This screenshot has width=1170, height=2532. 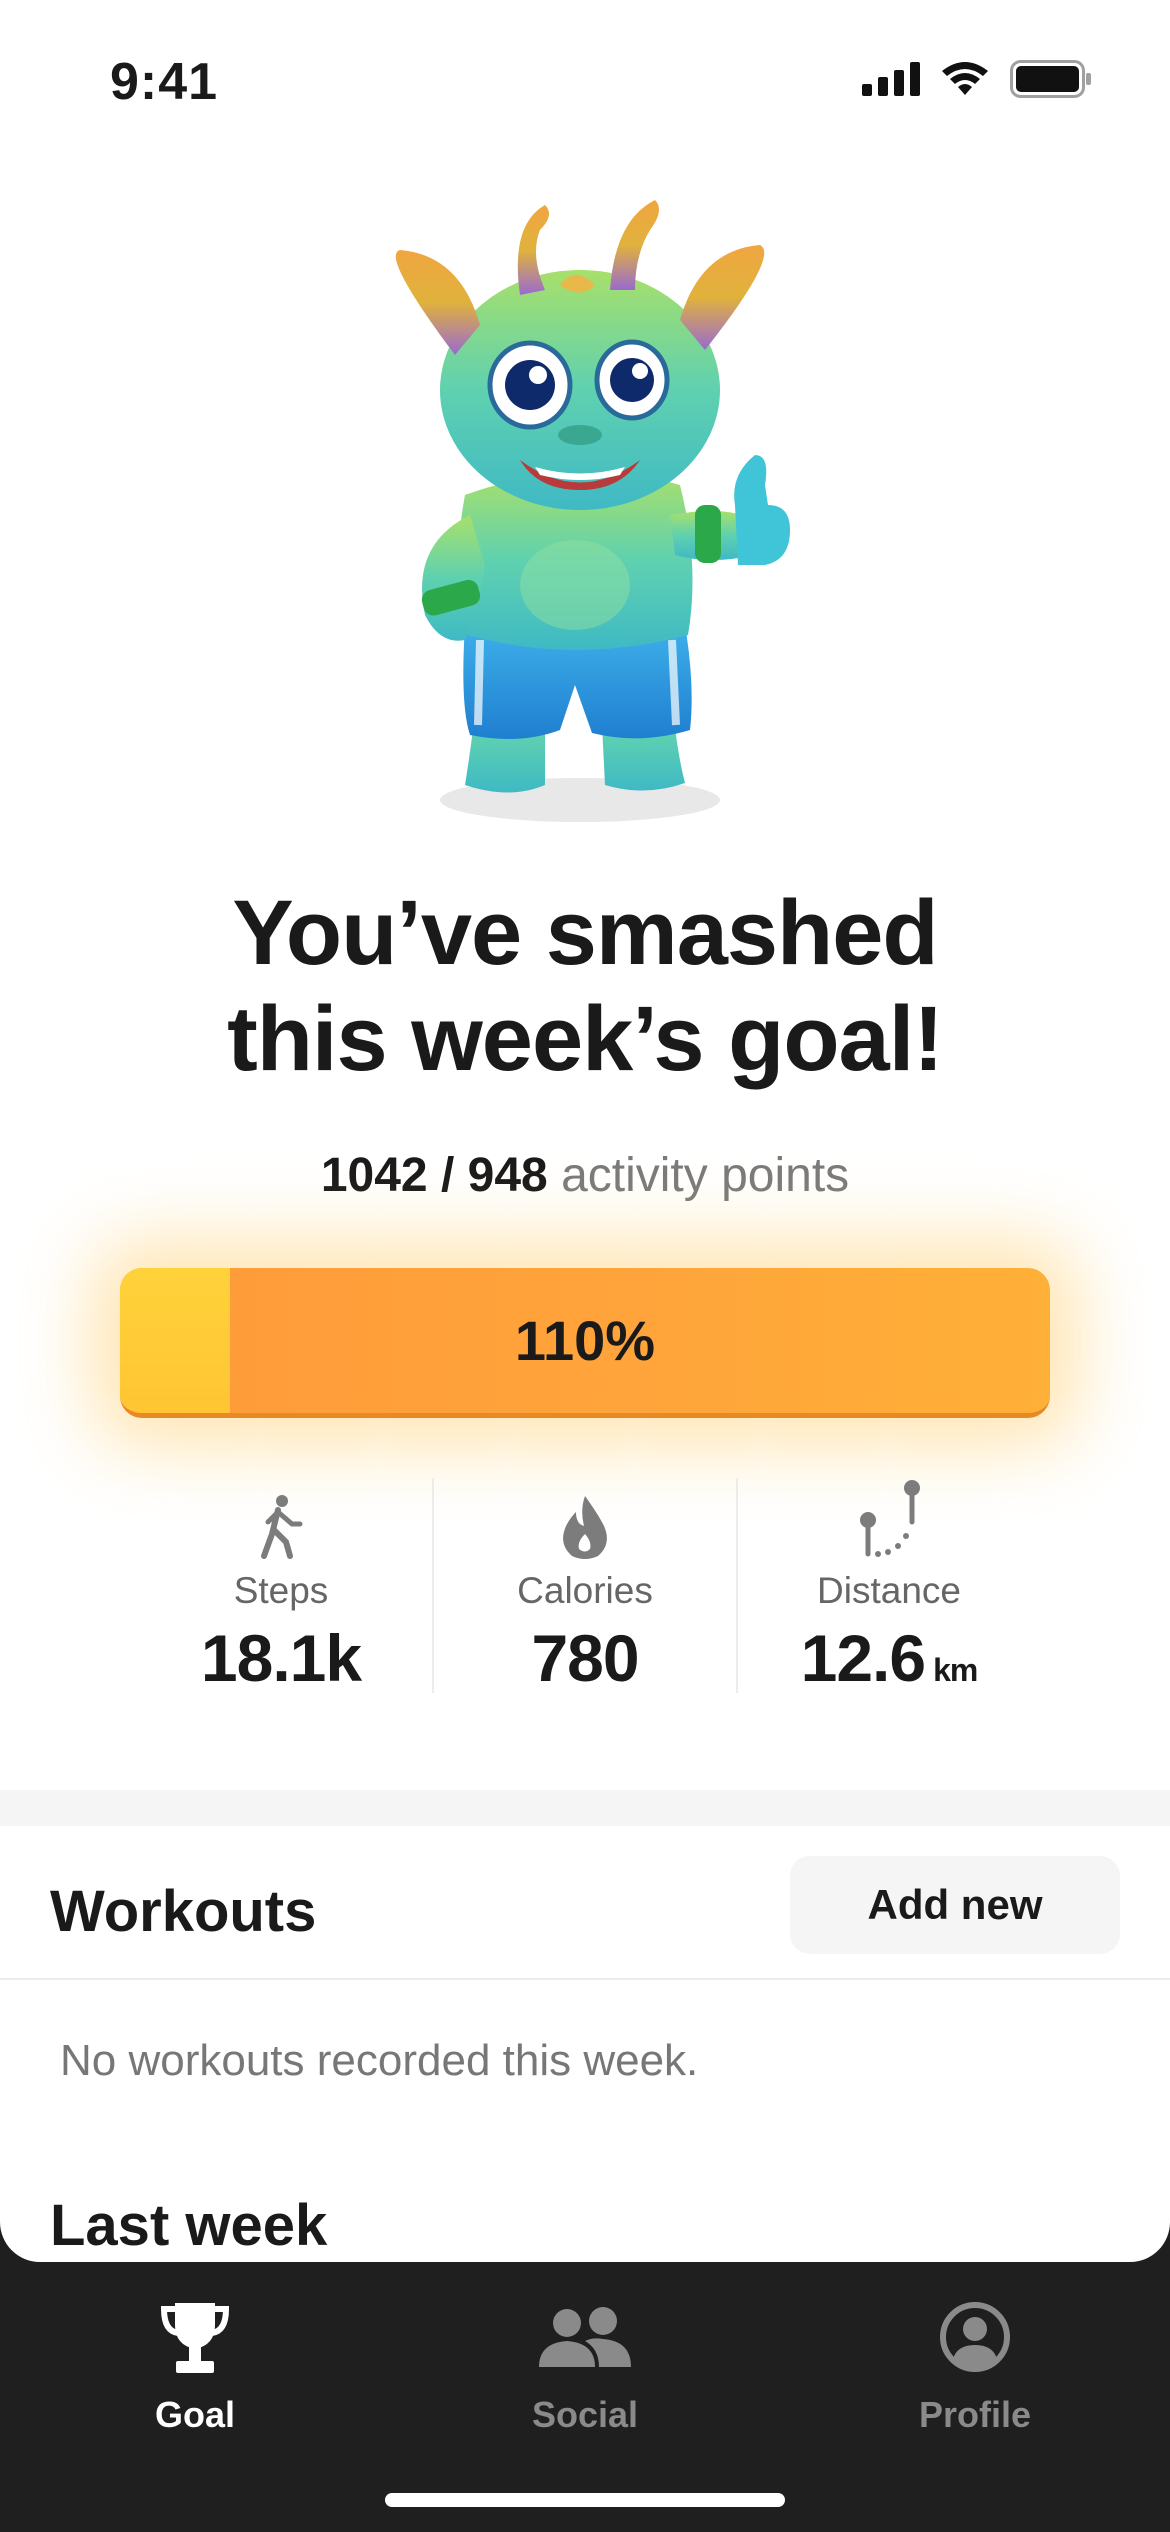 I want to click on tab-profile: Profile, so click(x=975, y=2364).